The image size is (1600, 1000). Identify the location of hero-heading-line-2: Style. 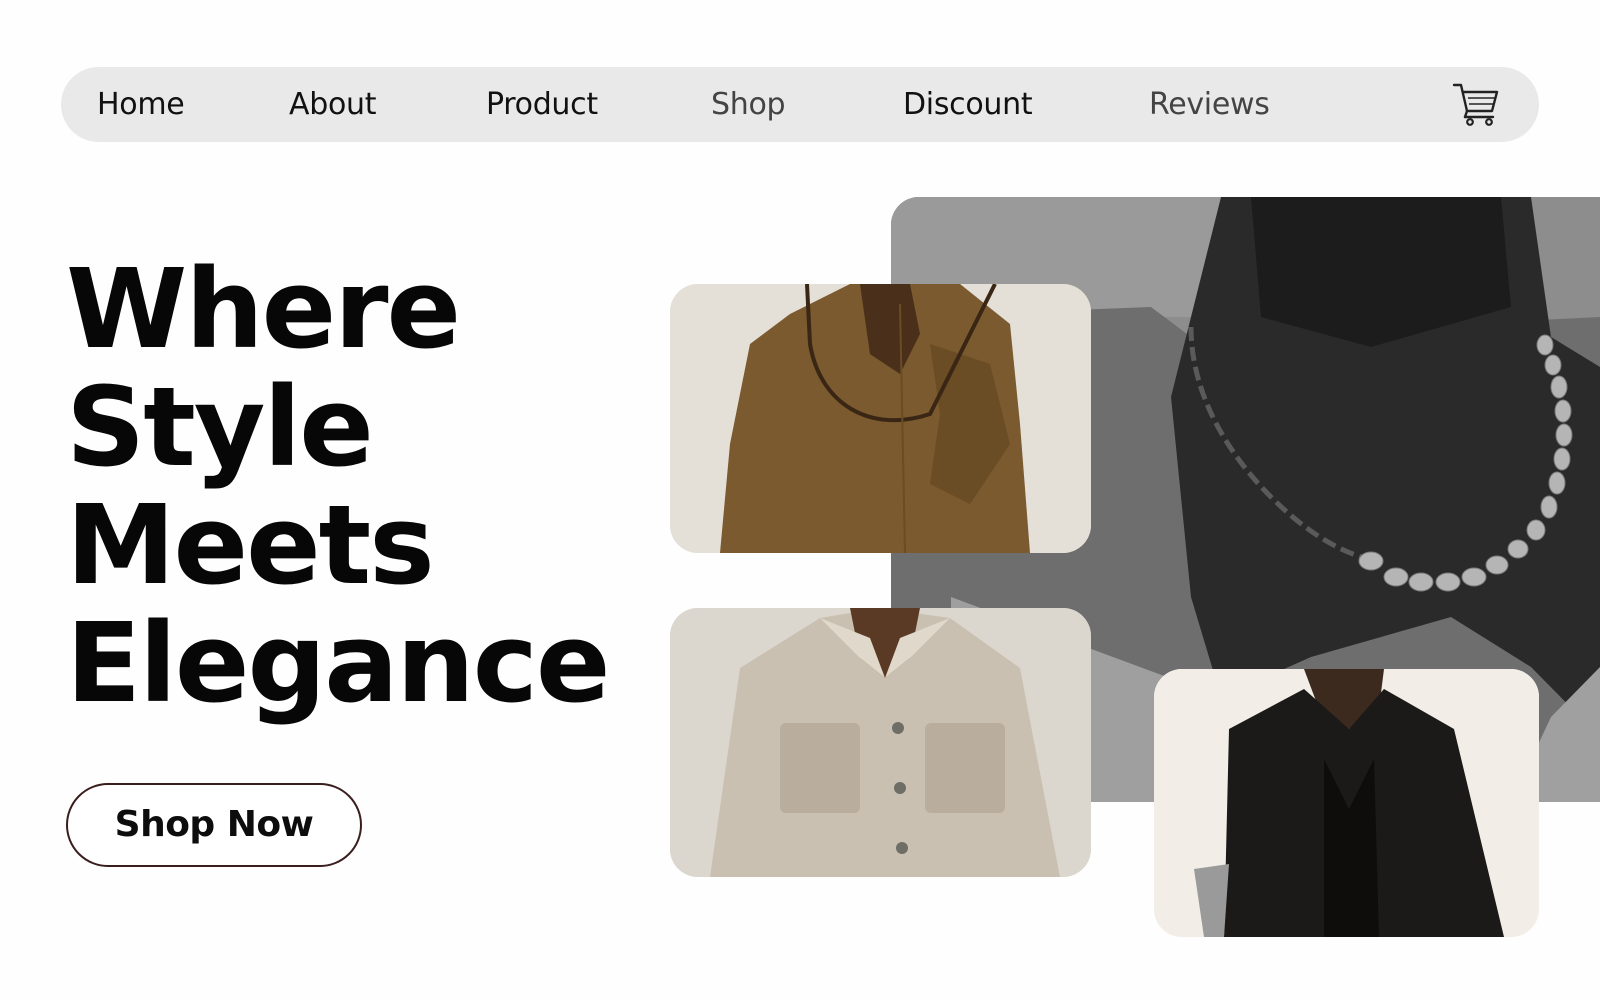
(220, 427).